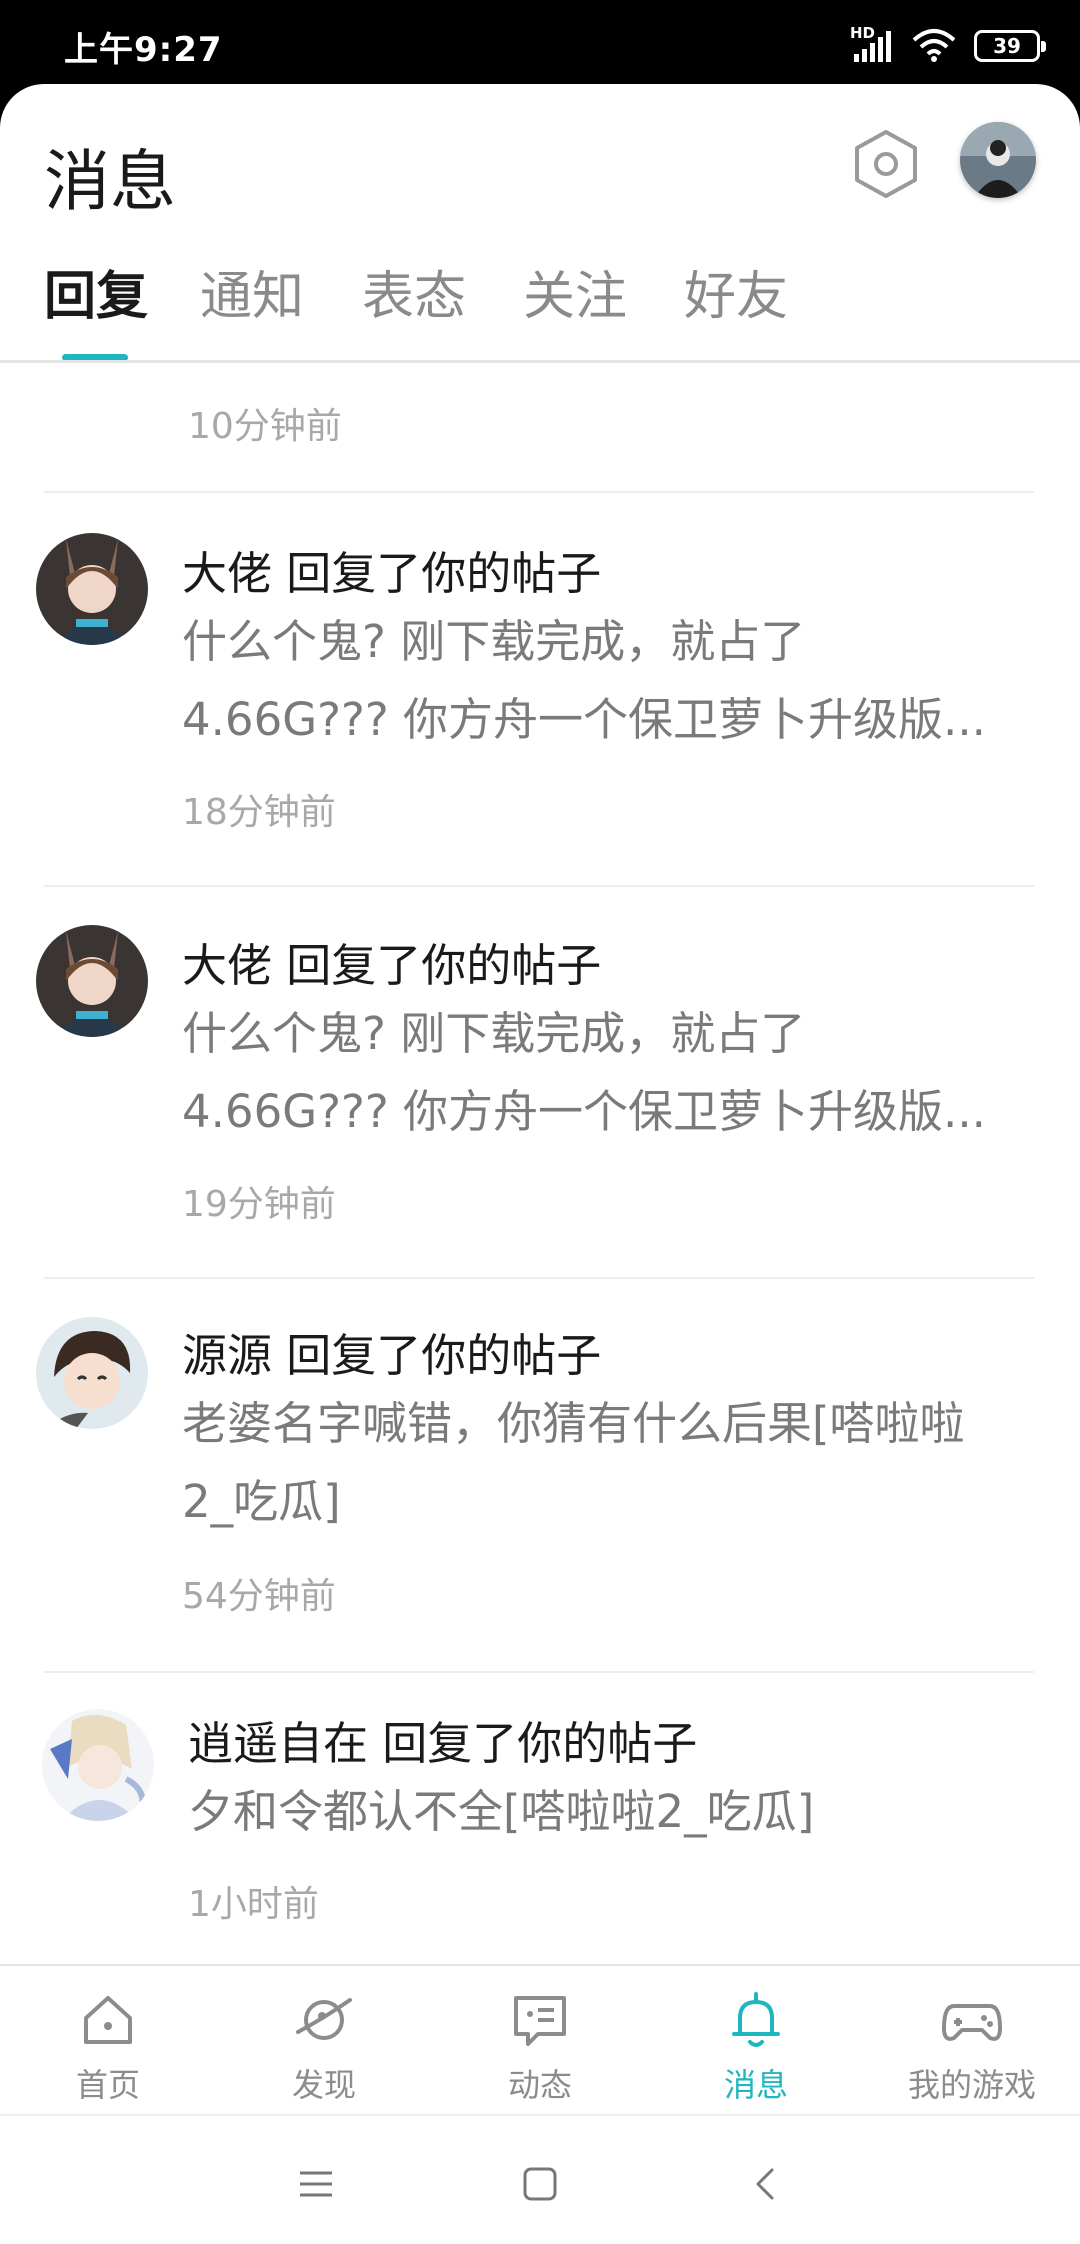 This screenshot has width=1080, height=2244. I want to click on planet-icon, so click(324, 2019).